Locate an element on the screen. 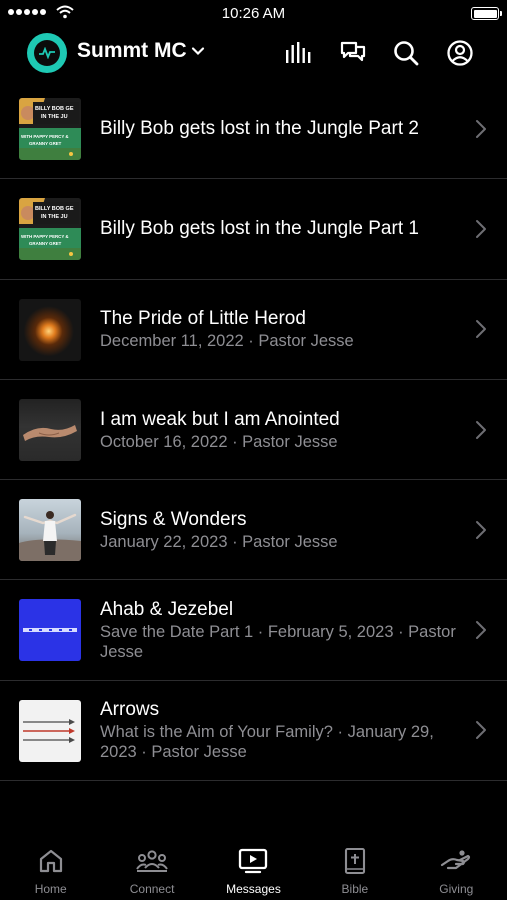 Image resolution: width=507 pixels, height=900 pixels. status-bar: 10:26 AM is located at coordinates (253, 14).